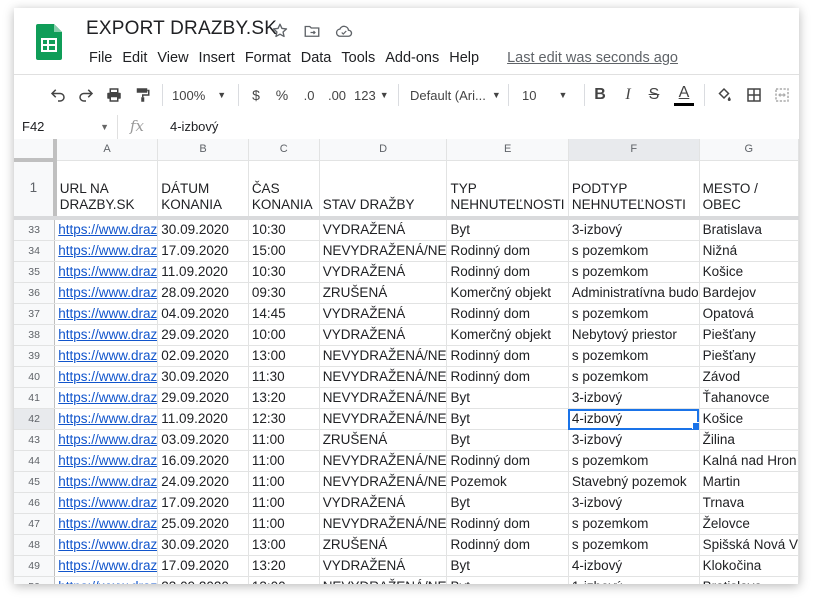 Image resolution: width=821 pixels, height=606 pixels. I want to click on sheets-logo-icon, so click(49, 42).